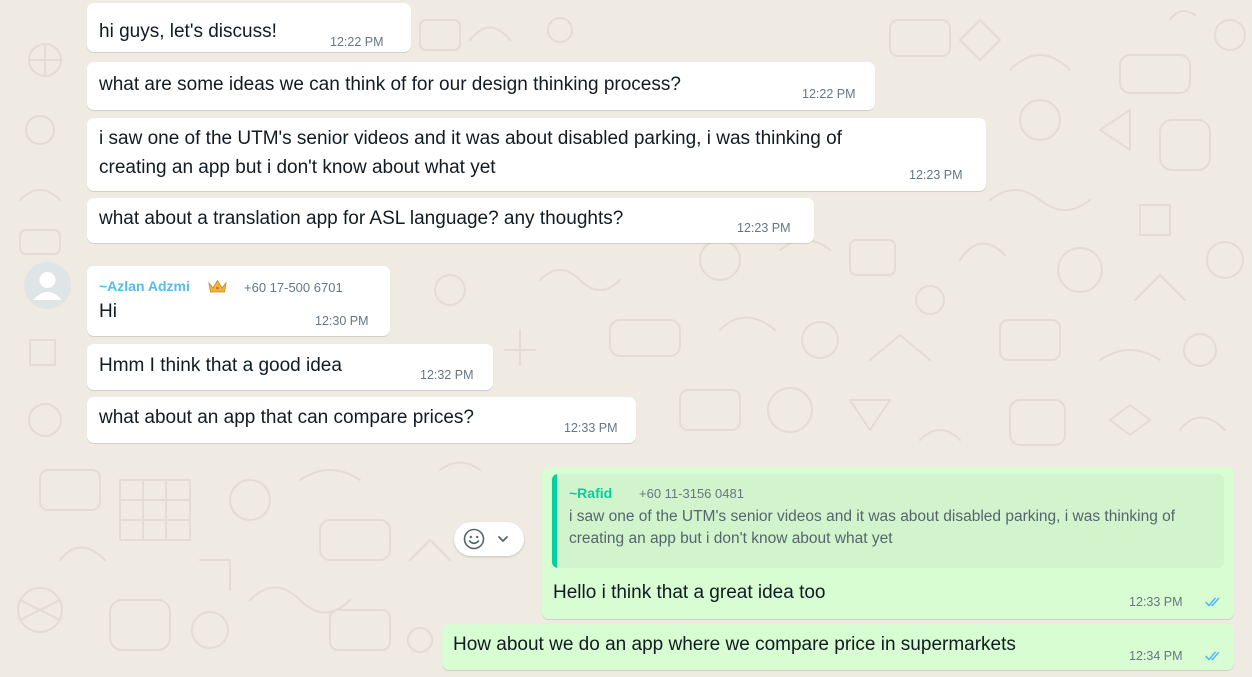 The image size is (1252, 677). Describe the element at coordinates (47, 285) in the screenshot. I see `default-user-avatar-icon` at that location.